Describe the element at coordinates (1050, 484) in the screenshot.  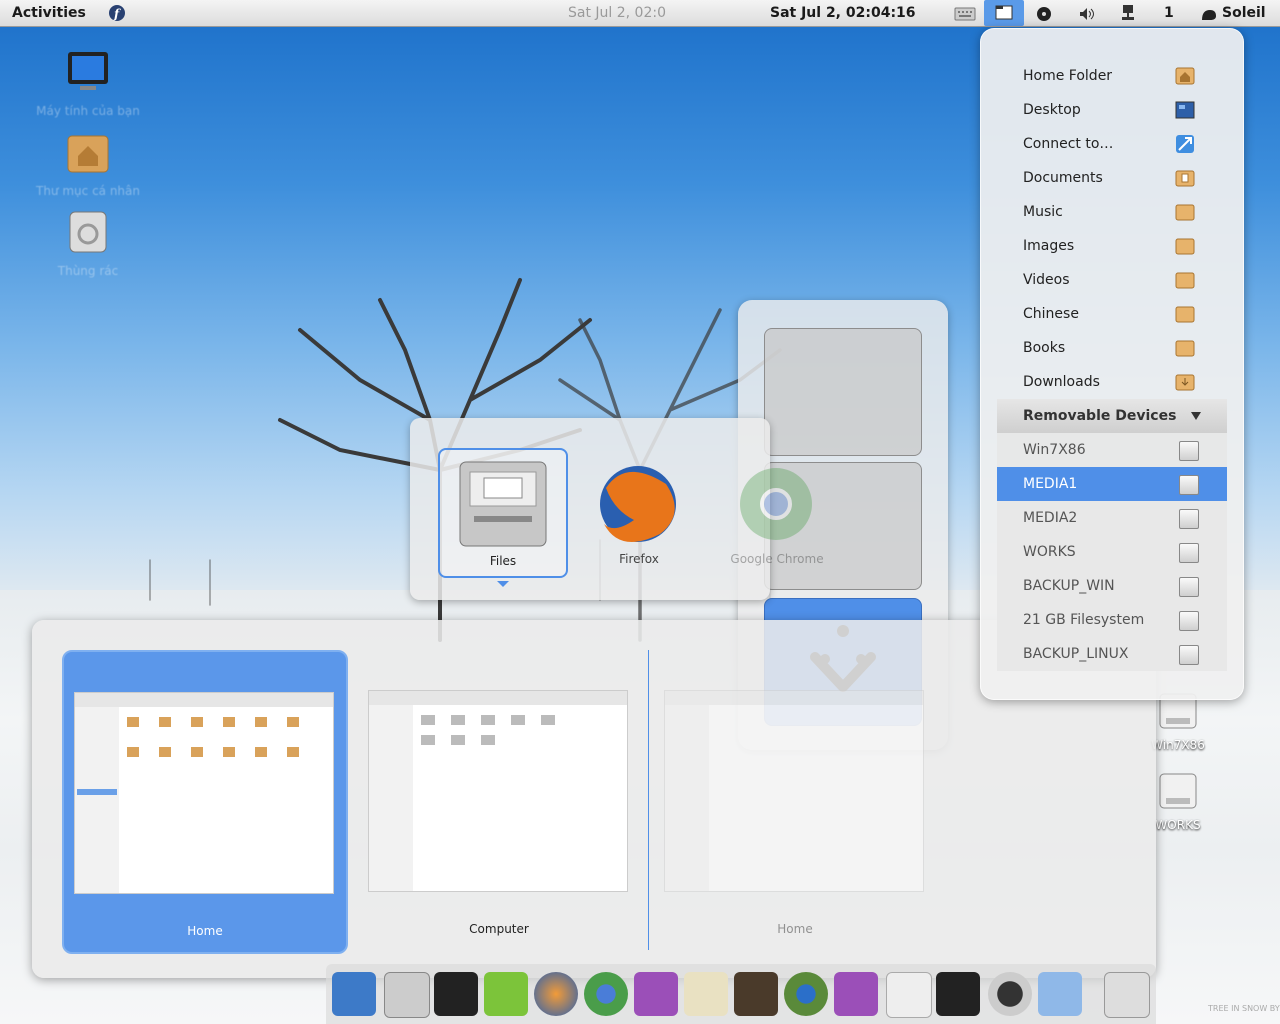
I see `device-label: MEDIA1` at that location.